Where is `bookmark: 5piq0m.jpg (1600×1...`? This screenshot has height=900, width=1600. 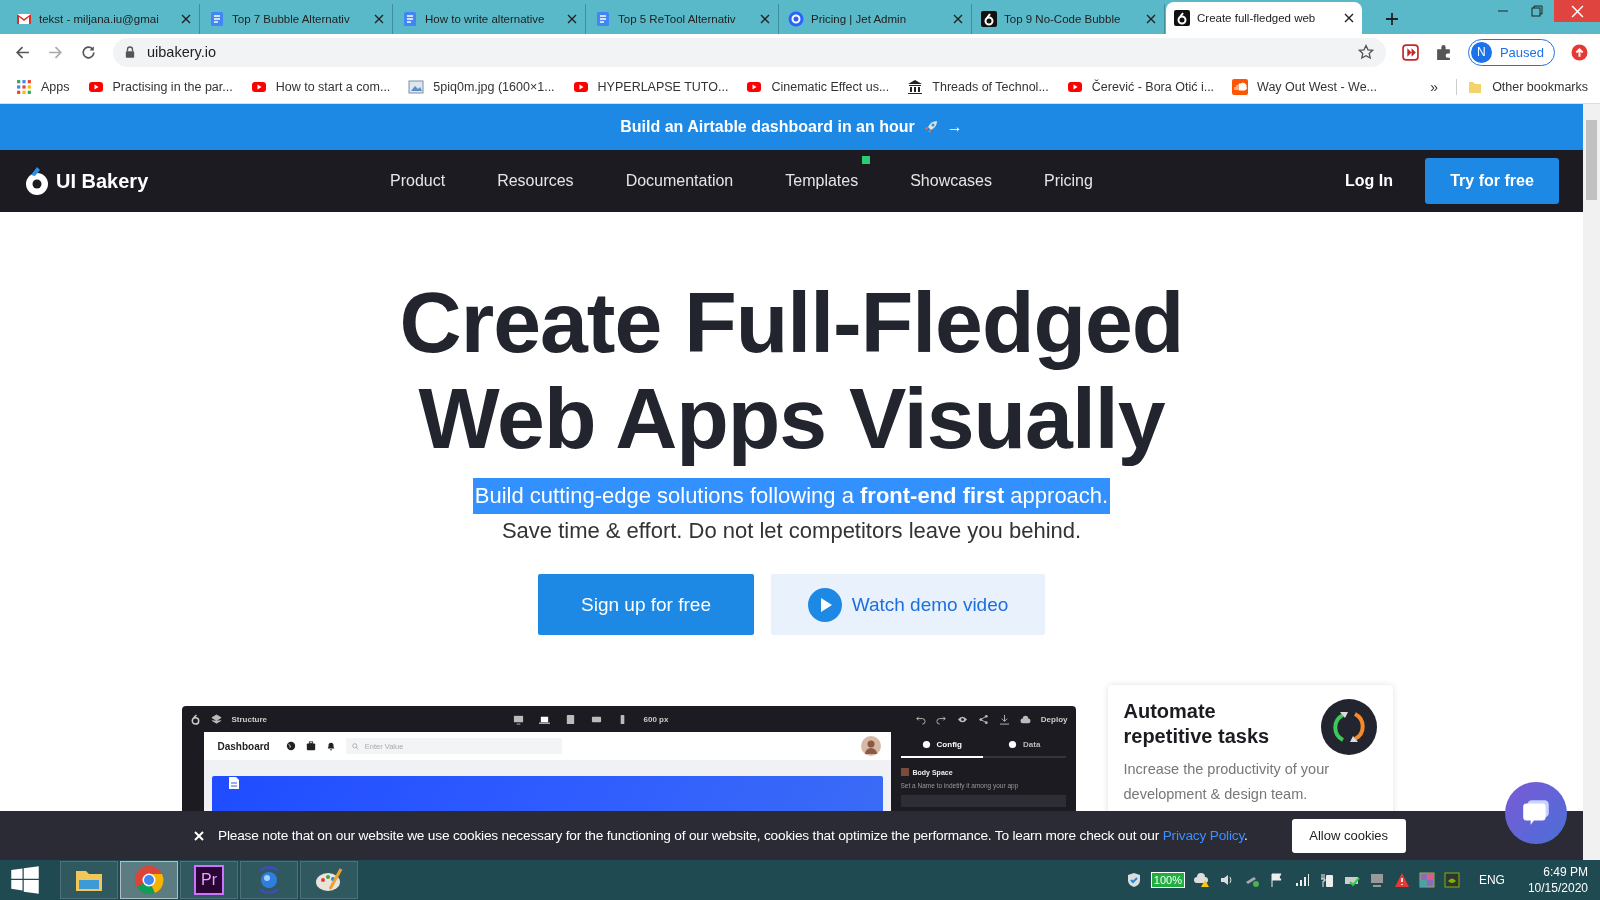
bookmark: 5piq0m.jpg (1600×1... is located at coordinates (481, 86).